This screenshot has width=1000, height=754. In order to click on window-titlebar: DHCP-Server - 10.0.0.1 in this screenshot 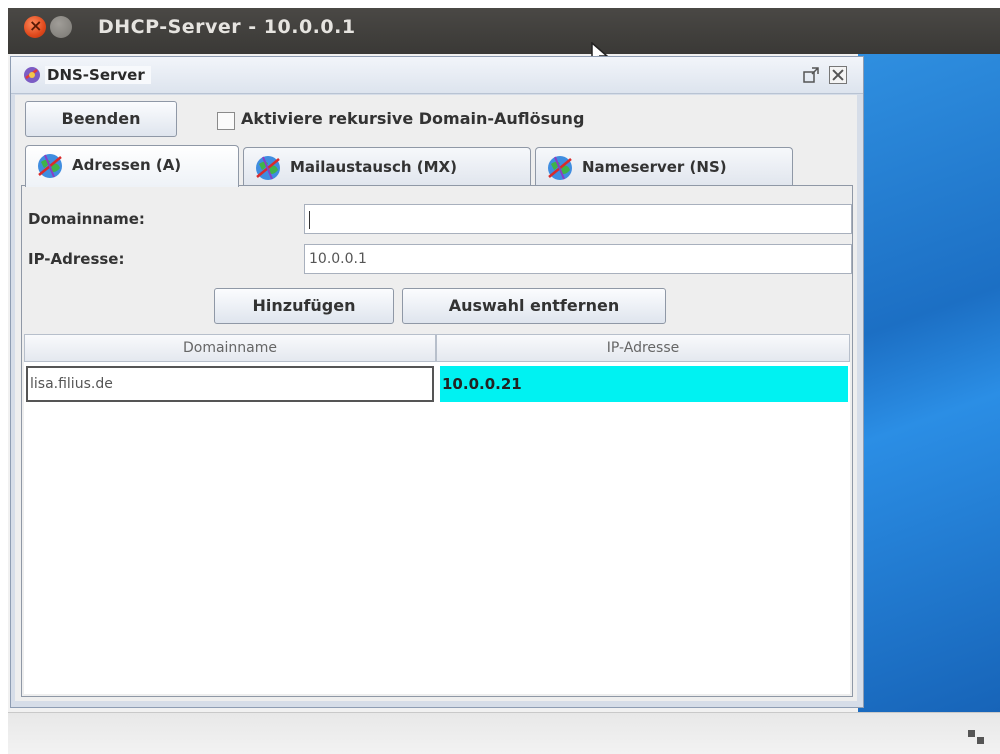, I will do `click(504, 31)`.